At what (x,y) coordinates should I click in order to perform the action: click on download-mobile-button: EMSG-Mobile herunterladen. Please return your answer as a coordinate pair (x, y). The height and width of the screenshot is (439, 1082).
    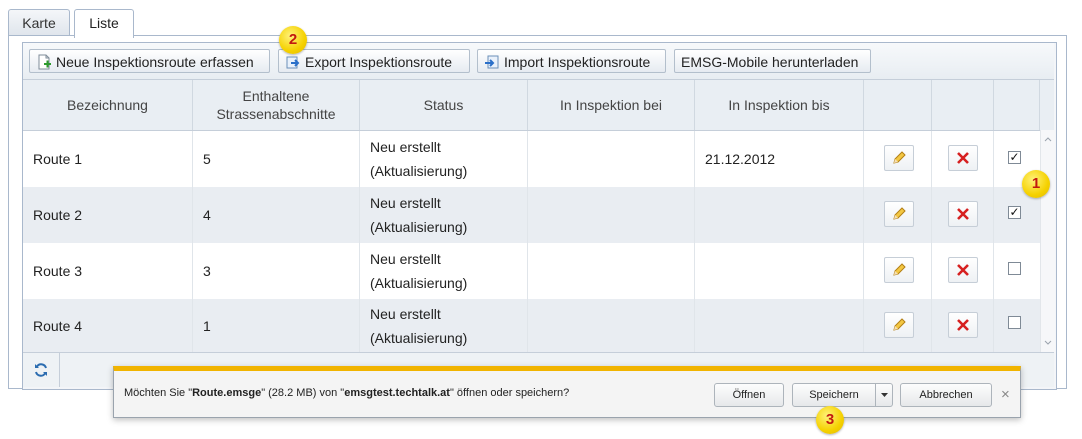
    Looking at the image, I should click on (772, 61).